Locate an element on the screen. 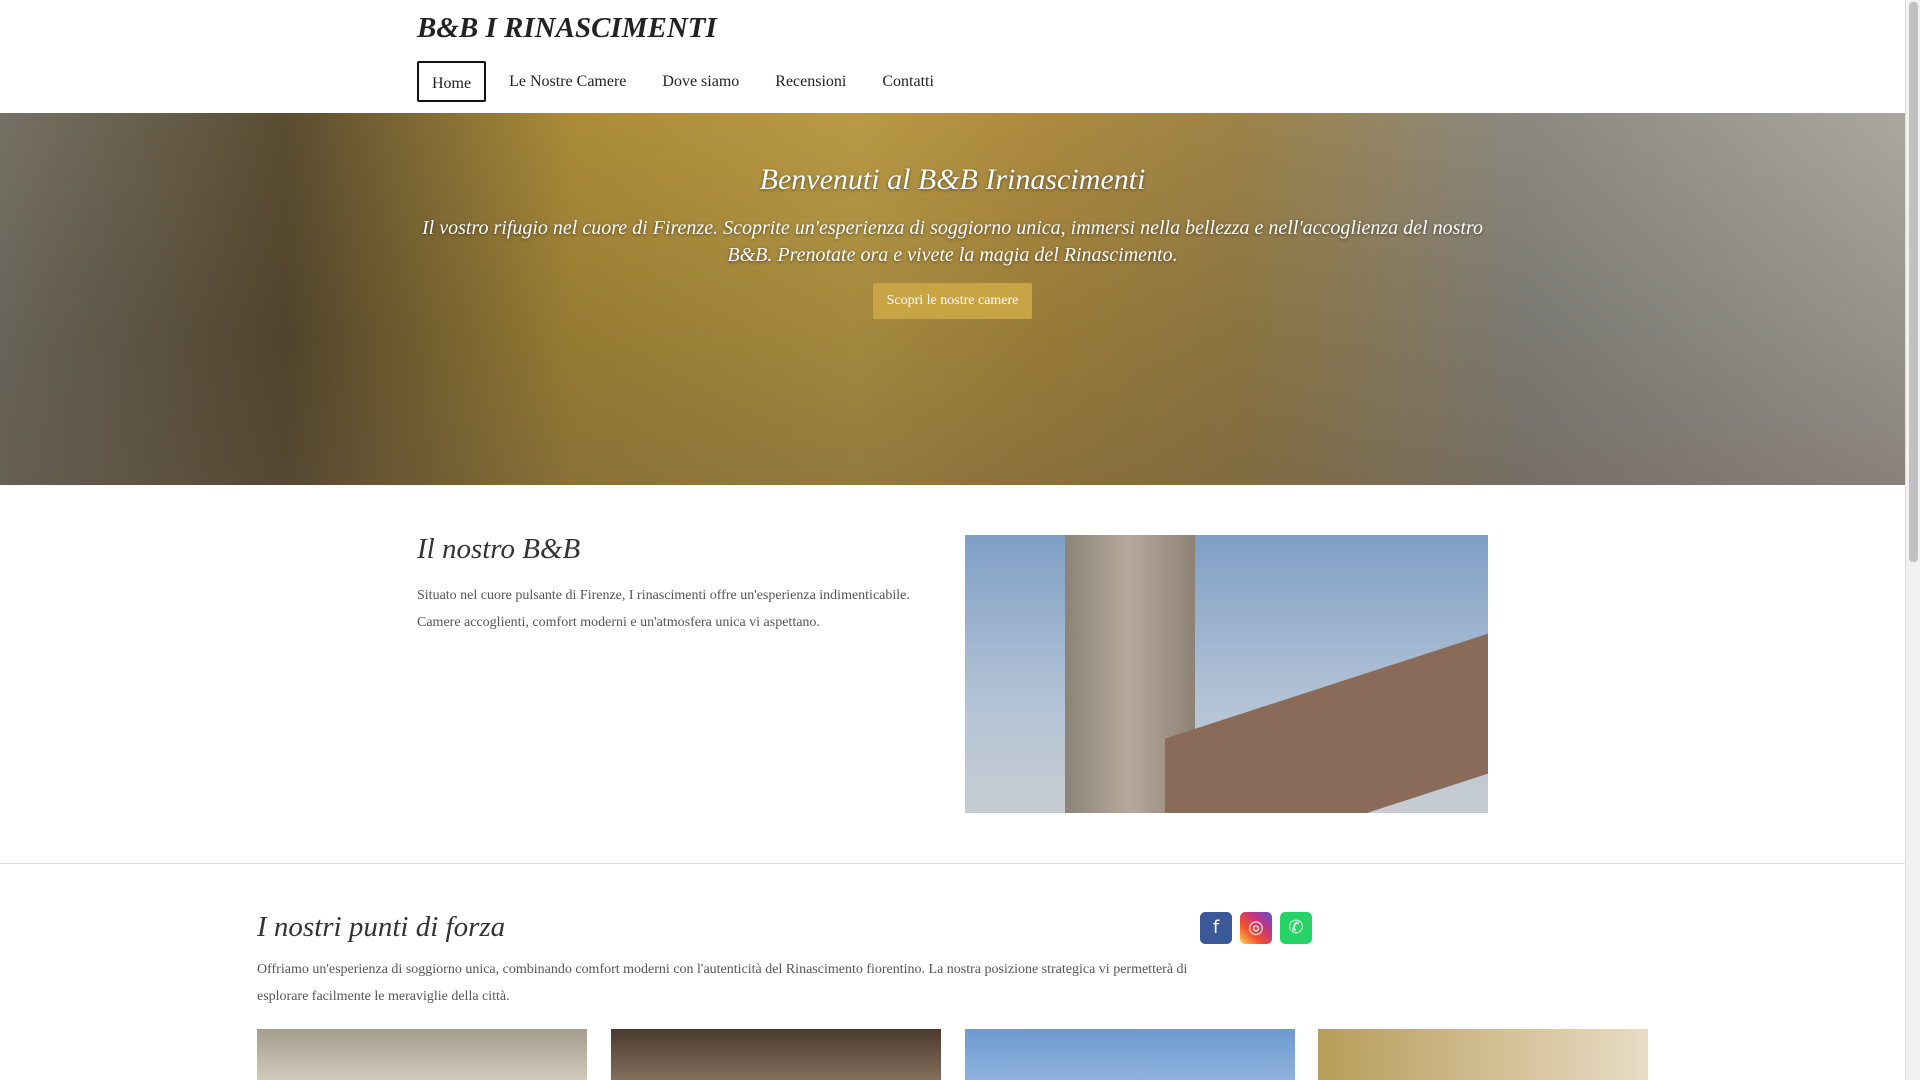 This screenshot has width=1920, height=1080. nav-home: Home is located at coordinates (452, 81).